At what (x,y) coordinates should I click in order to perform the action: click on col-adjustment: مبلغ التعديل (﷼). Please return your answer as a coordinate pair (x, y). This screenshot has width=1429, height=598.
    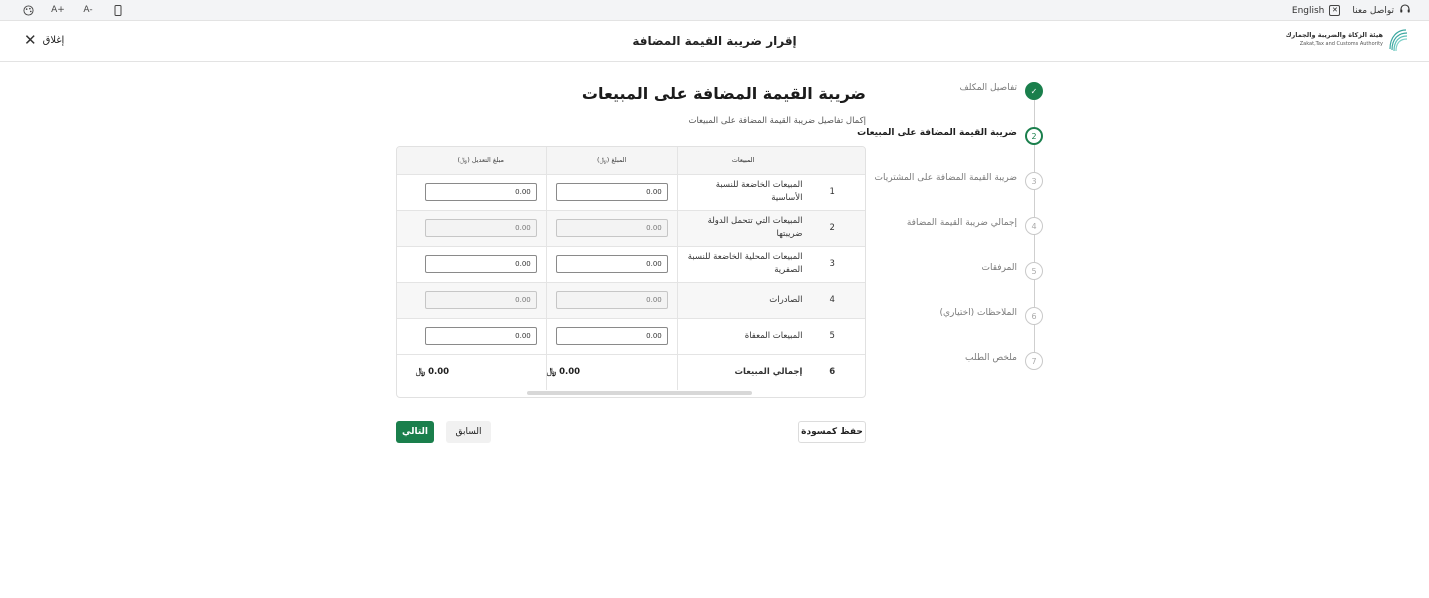
    Looking at the image, I should click on (481, 161).